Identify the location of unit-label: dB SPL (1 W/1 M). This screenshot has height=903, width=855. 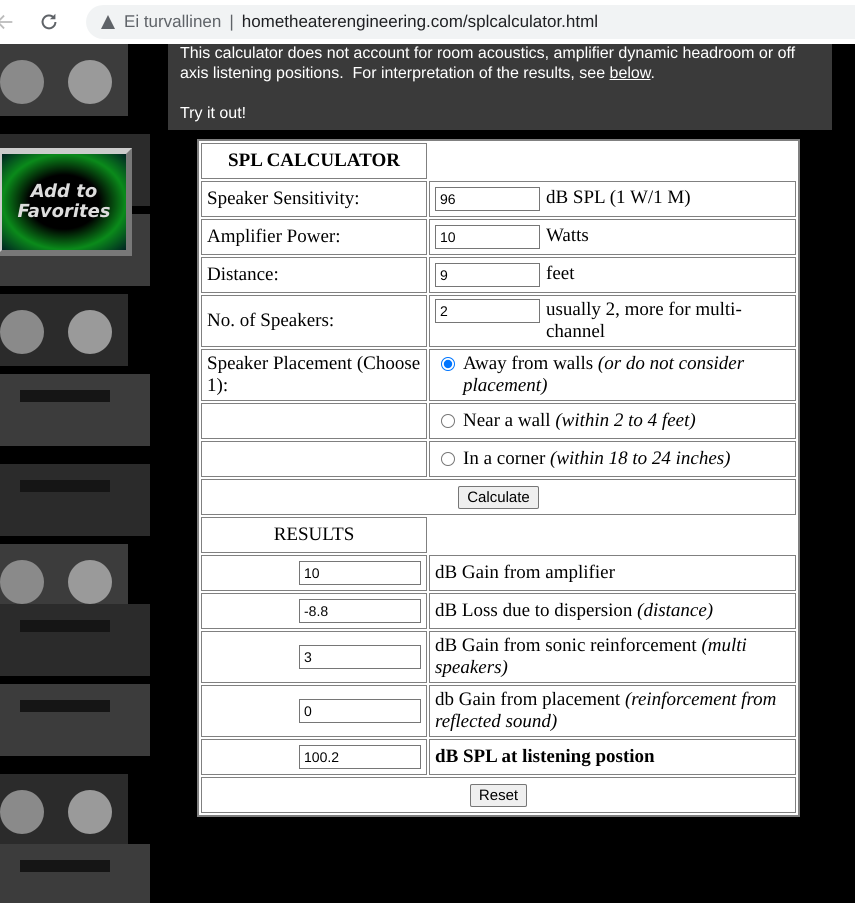
(618, 197).